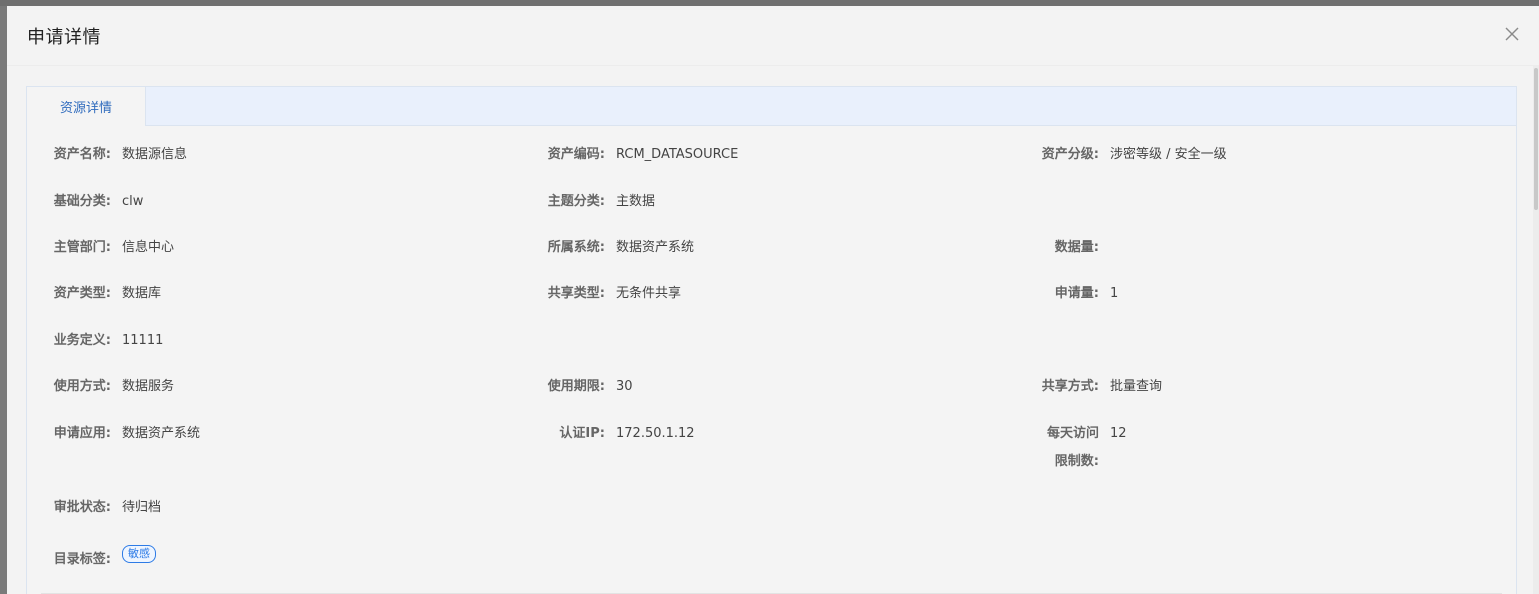 The height and width of the screenshot is (594, 1539). I want to click on department-label: 主管部门:, so click(82, 247).